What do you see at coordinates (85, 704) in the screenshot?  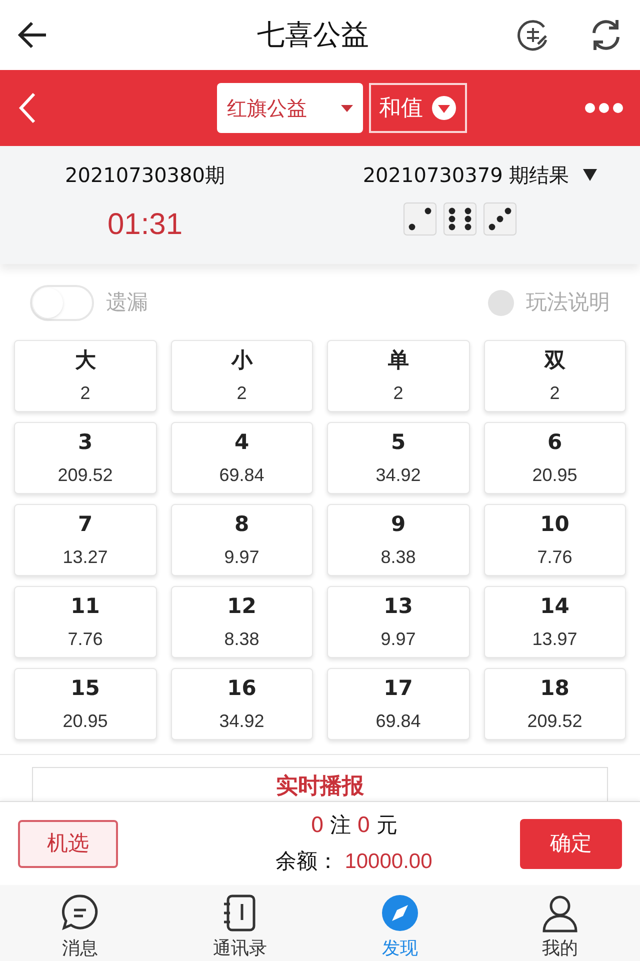 I see `bet-option: 15 20.95` at bounding box center [85, 704].